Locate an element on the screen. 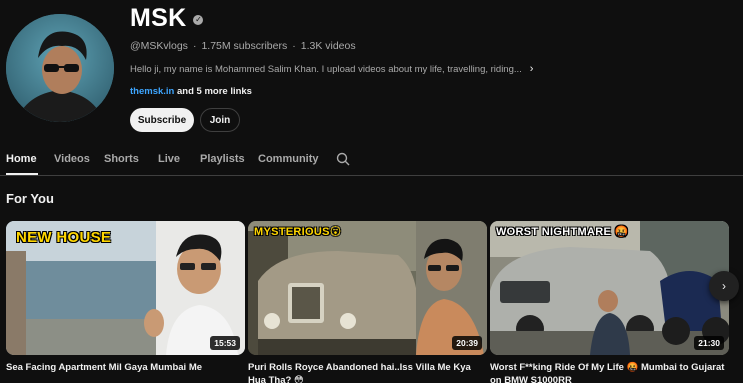 The height and width of the screenshot is (383, 743). video-duration: 15:53 is located at coordinates (225, 343).